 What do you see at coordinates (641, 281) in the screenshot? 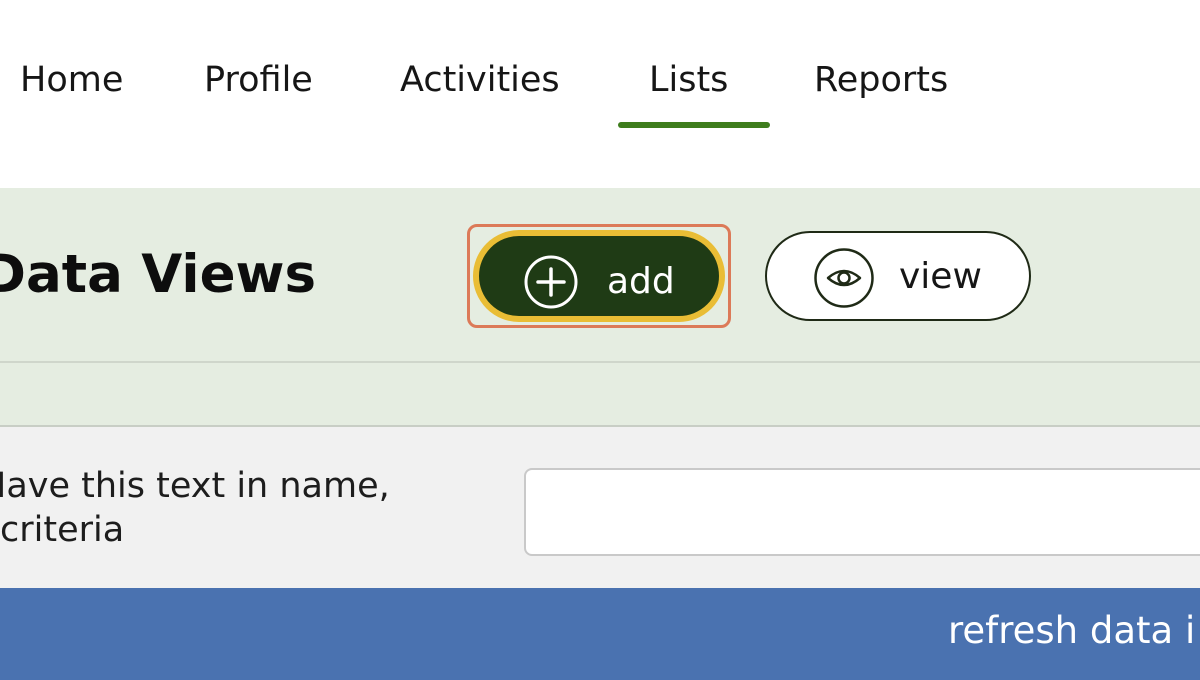
I see `add-button-label: add` at bounding box center [641, 281].